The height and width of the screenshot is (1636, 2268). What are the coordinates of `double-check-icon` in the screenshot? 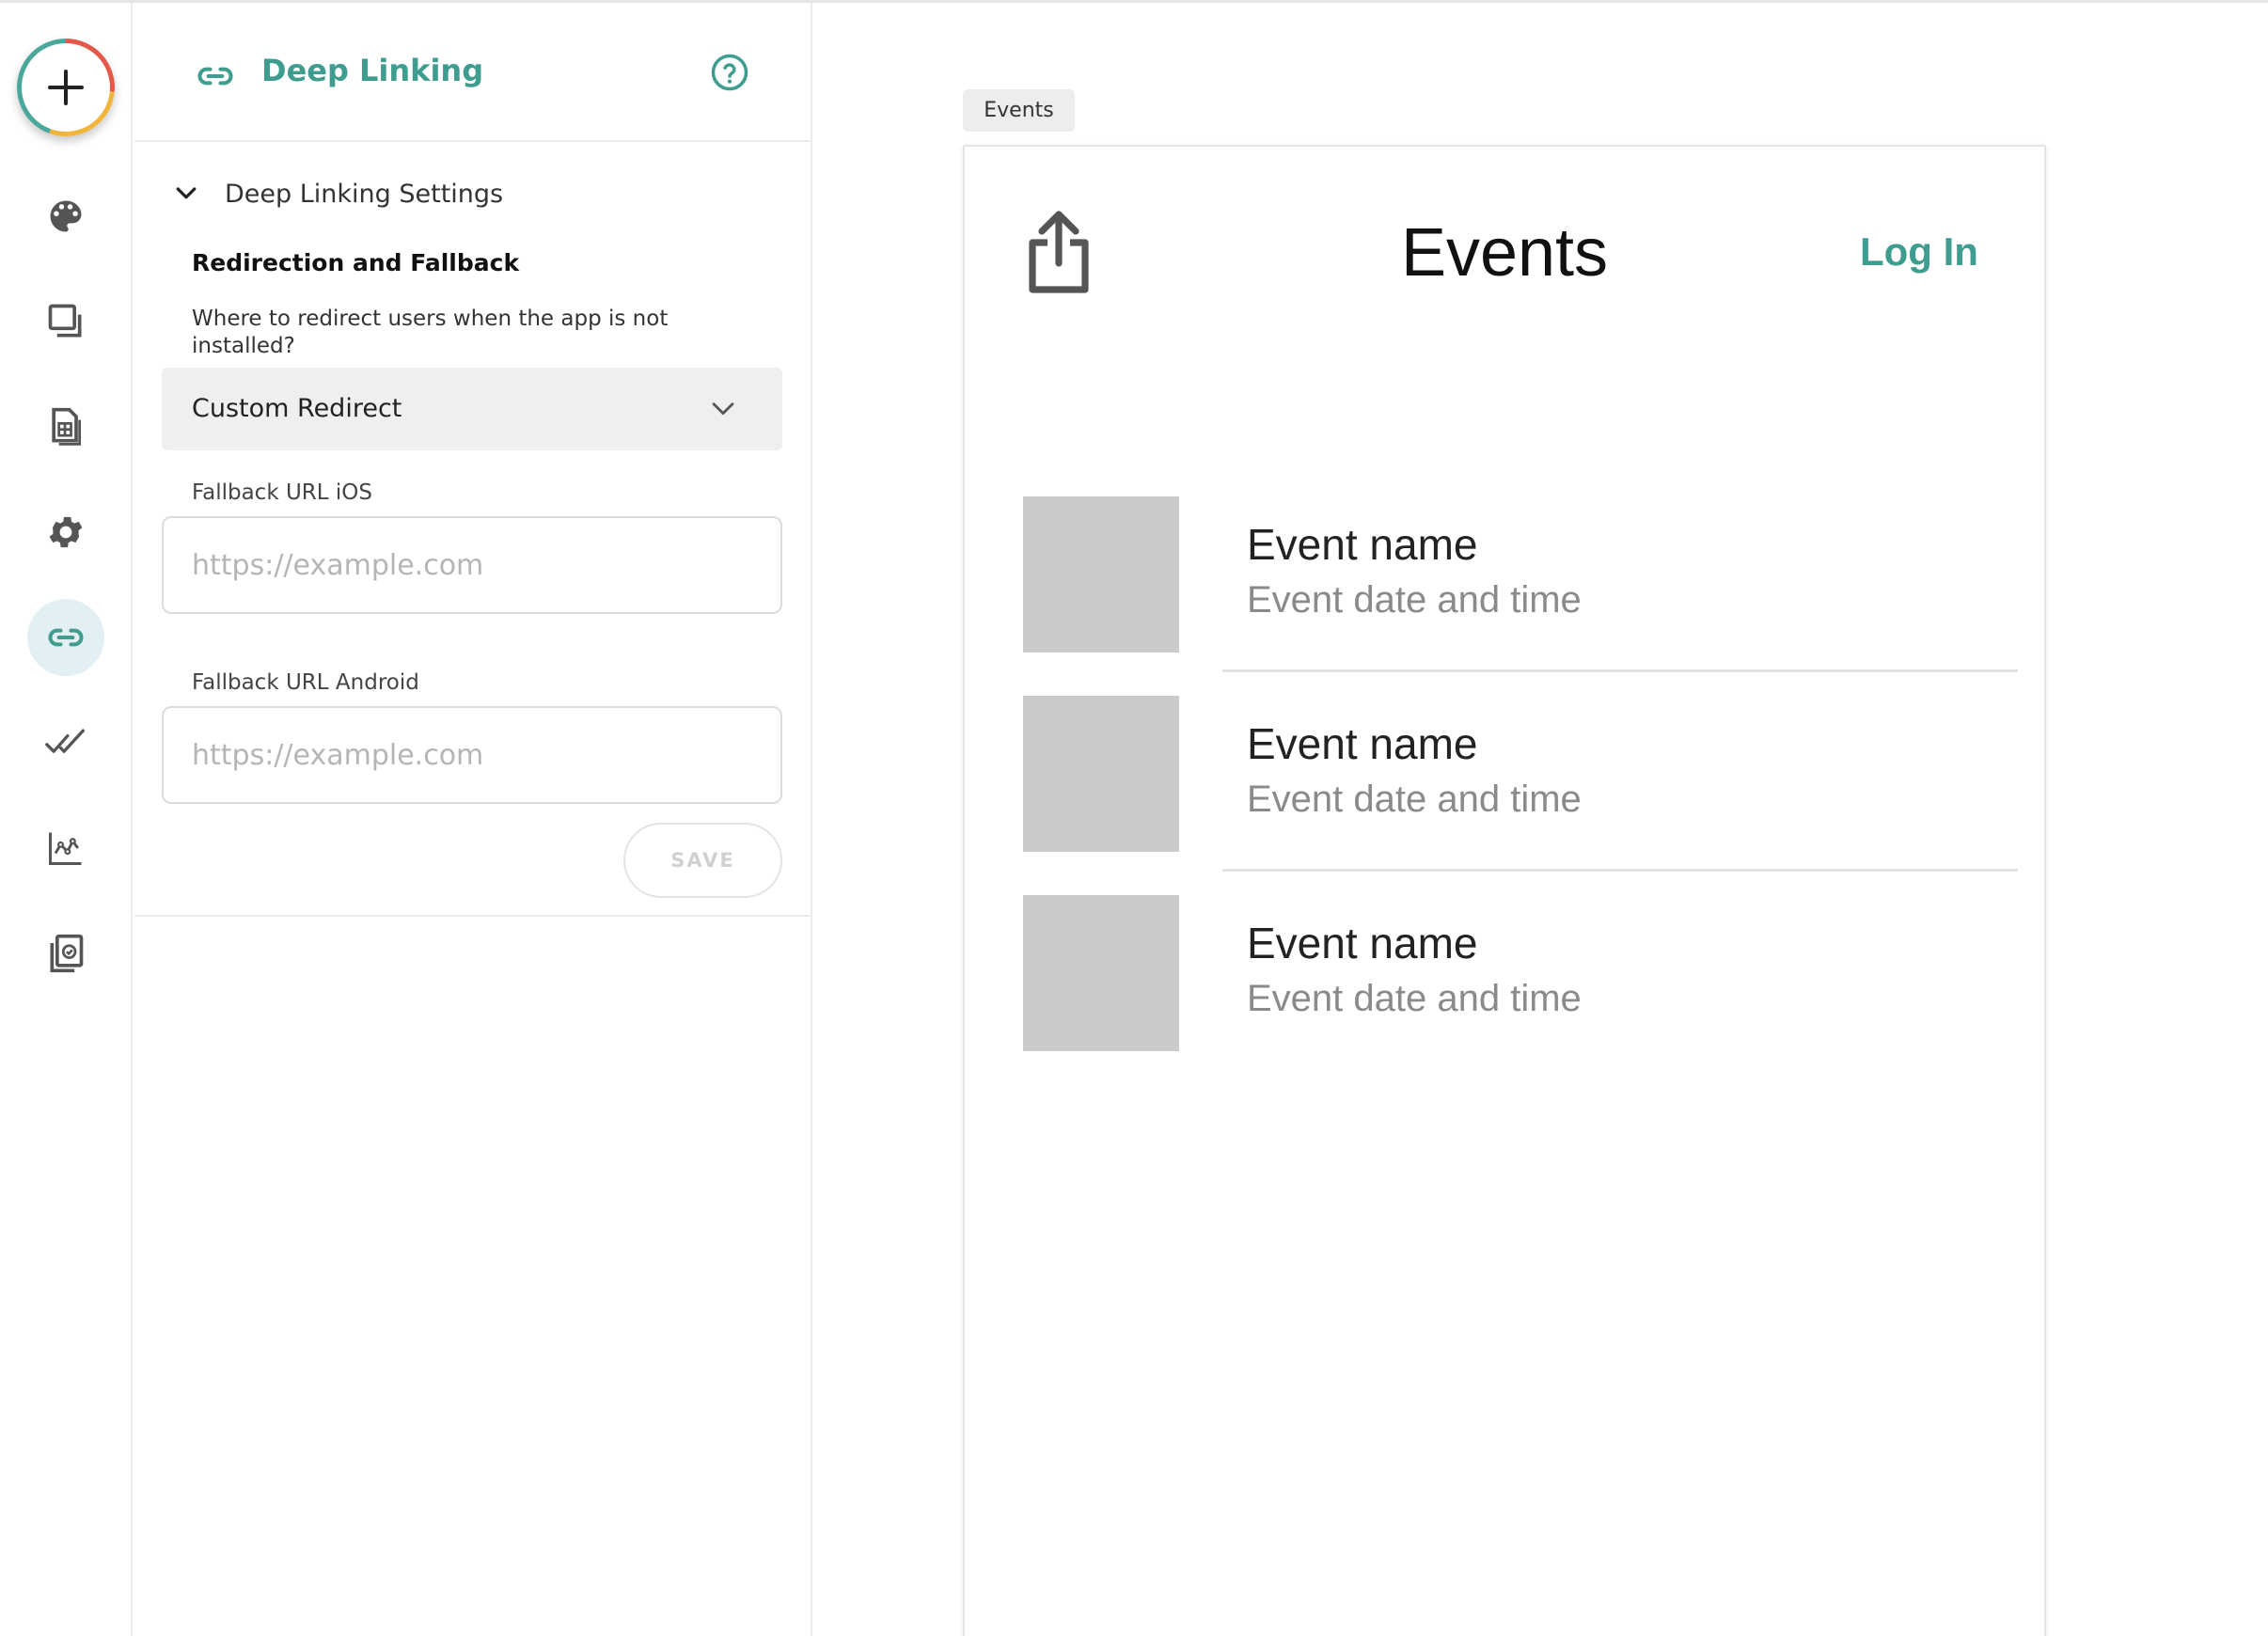 It's located at (65, 741).